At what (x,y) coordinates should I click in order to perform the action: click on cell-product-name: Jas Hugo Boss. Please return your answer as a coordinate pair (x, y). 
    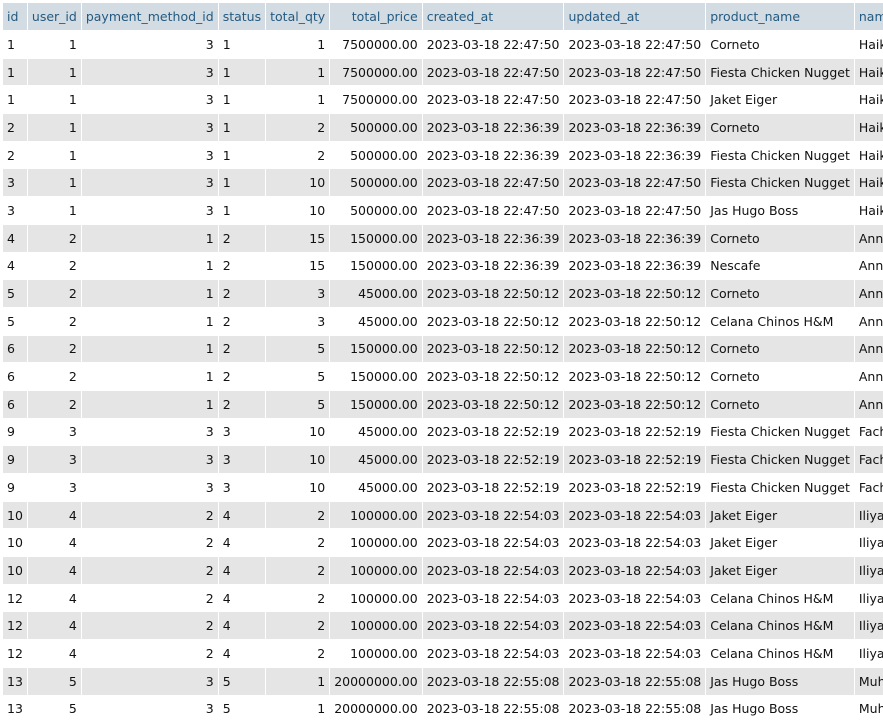
    Looking at the image, I should click on (780, 681).